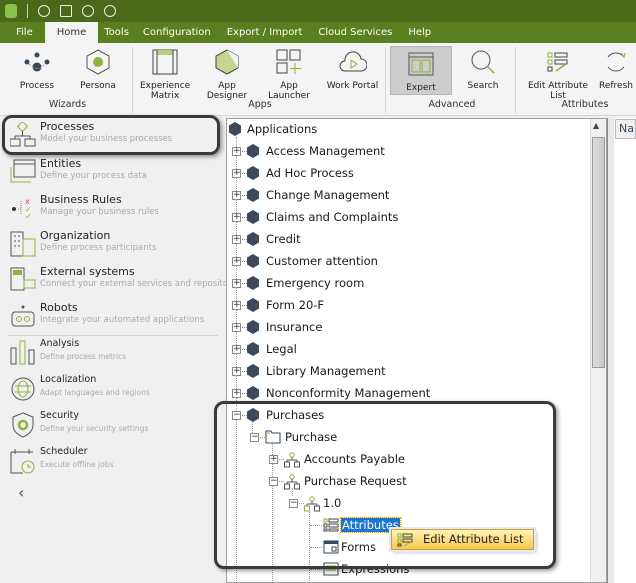  What do you see at coordinates (21, 492) in the screenshot?
I see `collapse-sidebar-button: ‹` at bounding box center [21, 492].